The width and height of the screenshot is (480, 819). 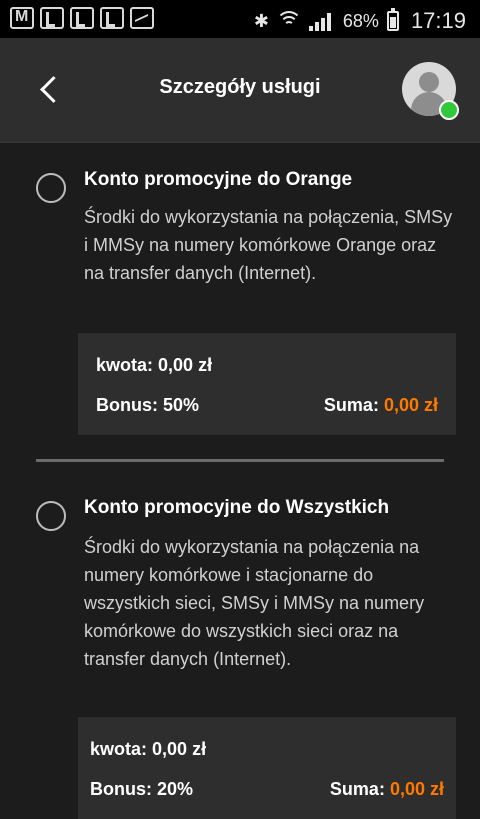 What do you see at coordinates (429, 82) in the screenshot?
I see `user-icon` at bounding box center [429, 82].